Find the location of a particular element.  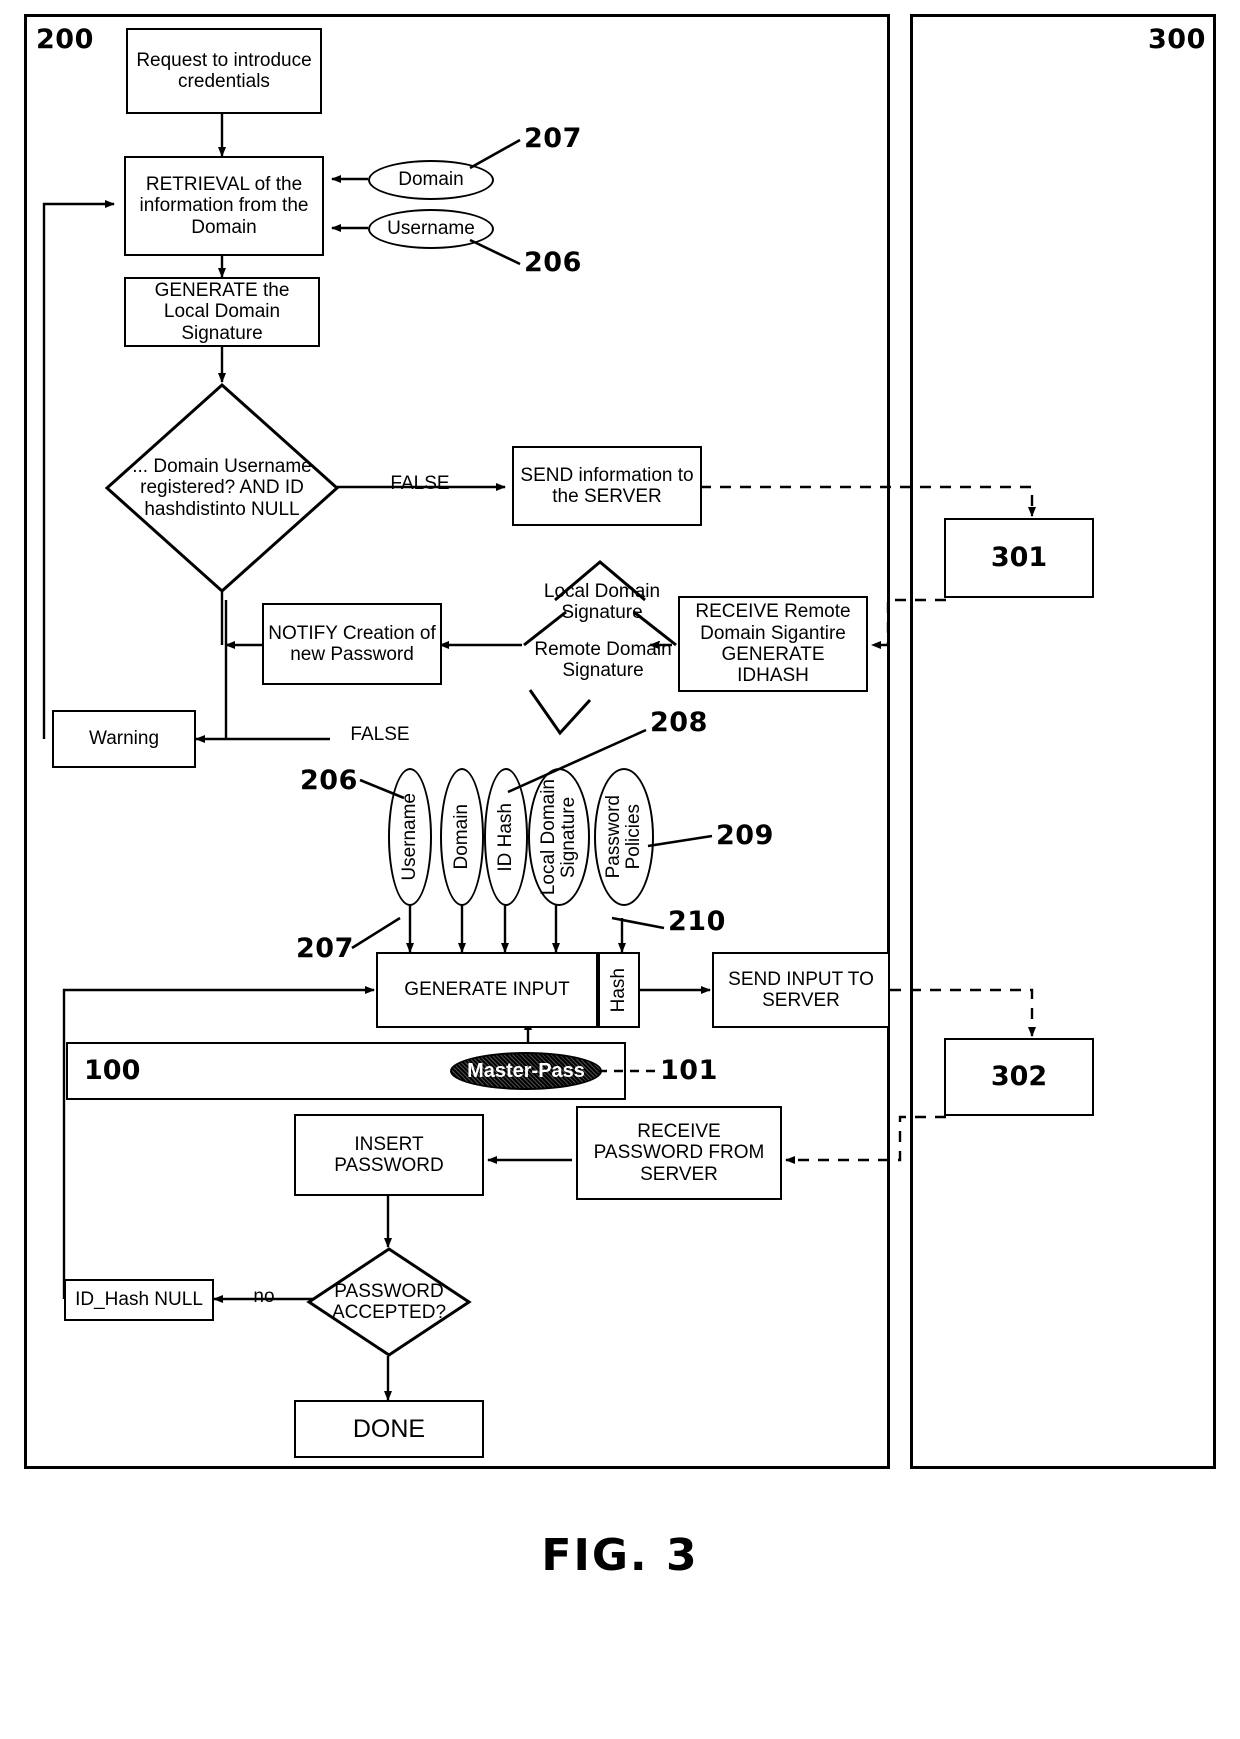

oval-username-top: Username is located at coordinates (431, 229).